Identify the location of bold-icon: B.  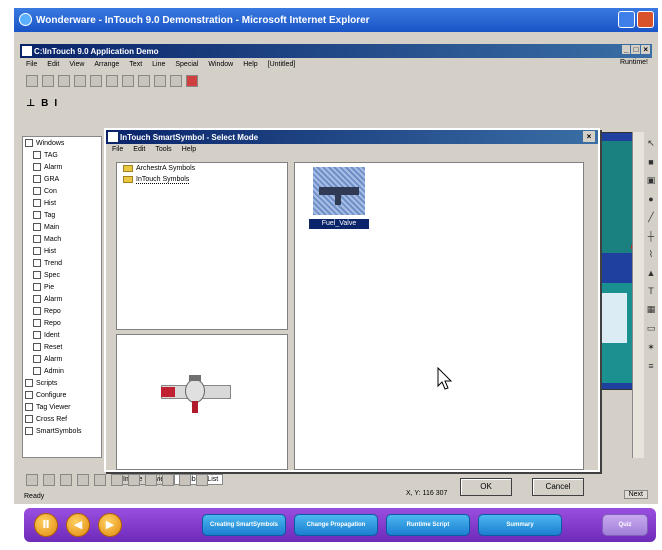
(44, 103).